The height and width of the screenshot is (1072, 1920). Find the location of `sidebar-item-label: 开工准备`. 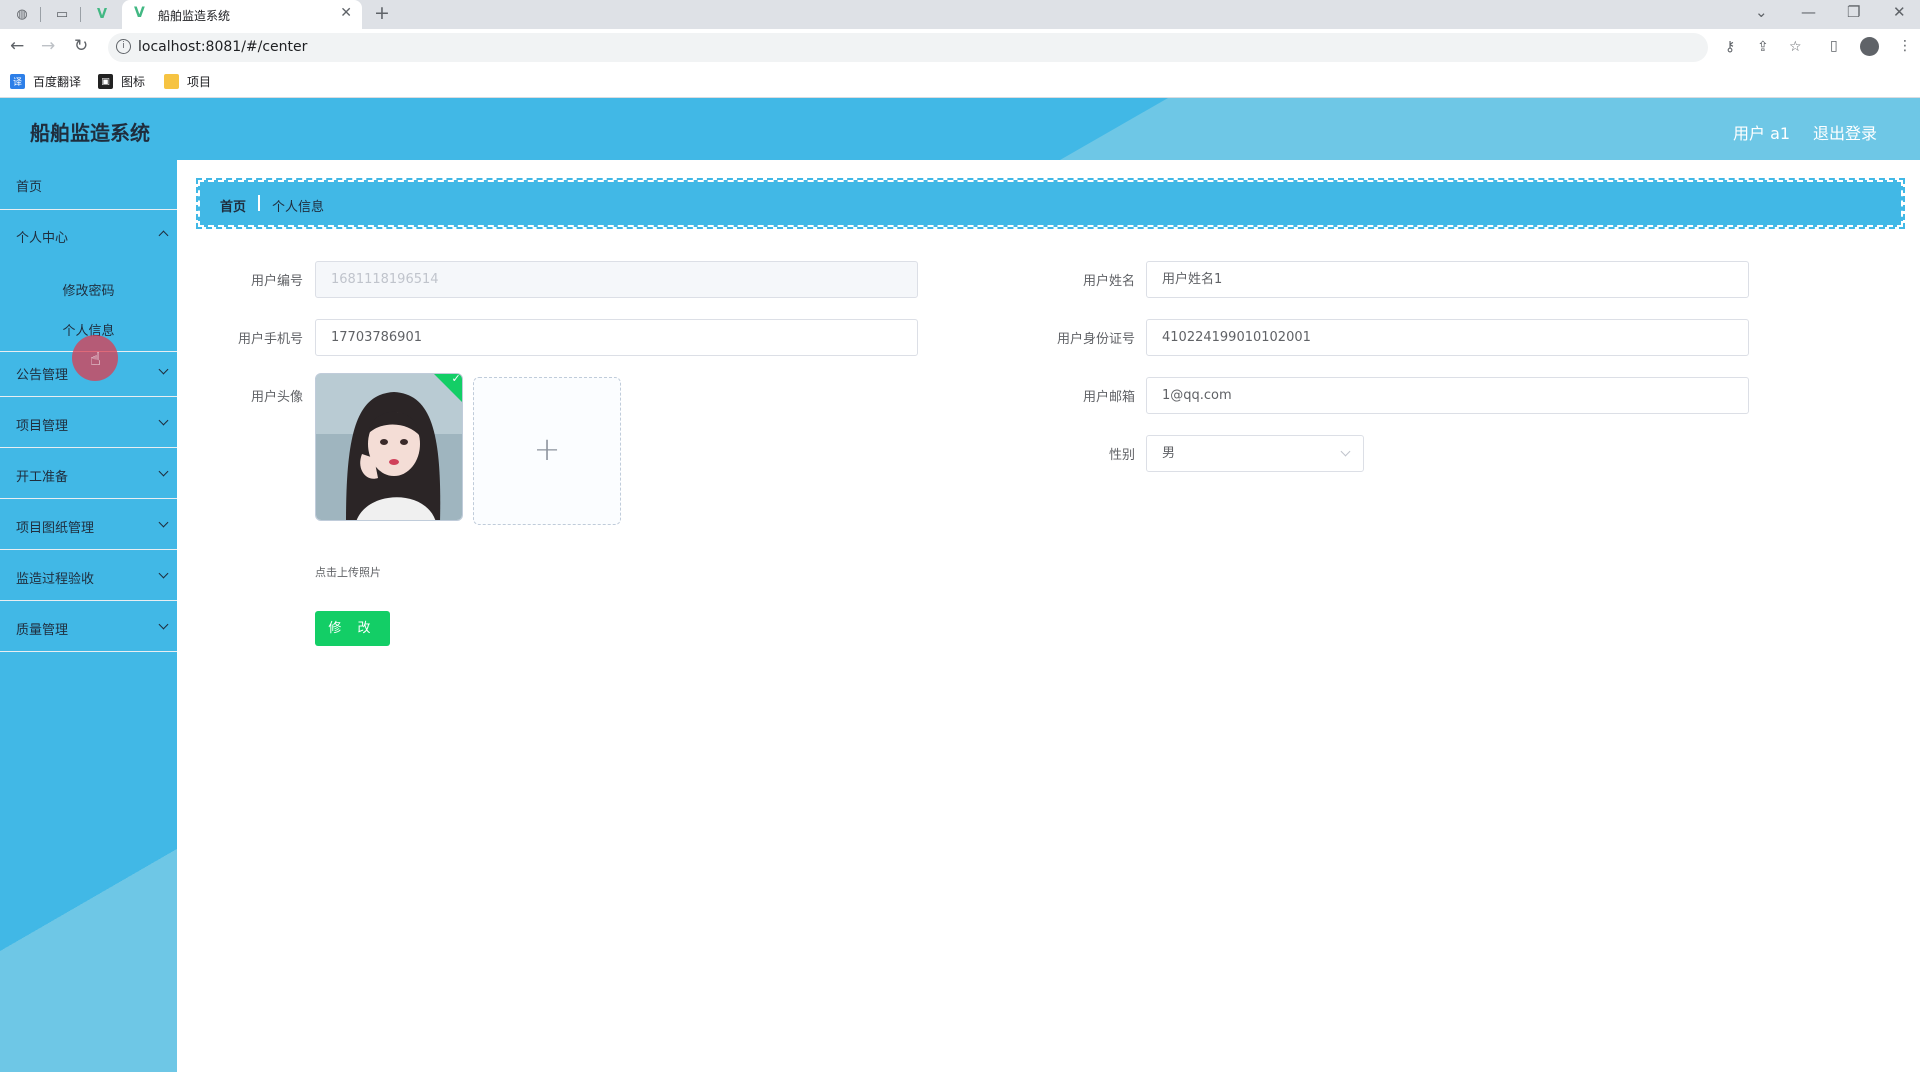

sidebar-item-label: 开工准备 is located at coordinates (42, 477).